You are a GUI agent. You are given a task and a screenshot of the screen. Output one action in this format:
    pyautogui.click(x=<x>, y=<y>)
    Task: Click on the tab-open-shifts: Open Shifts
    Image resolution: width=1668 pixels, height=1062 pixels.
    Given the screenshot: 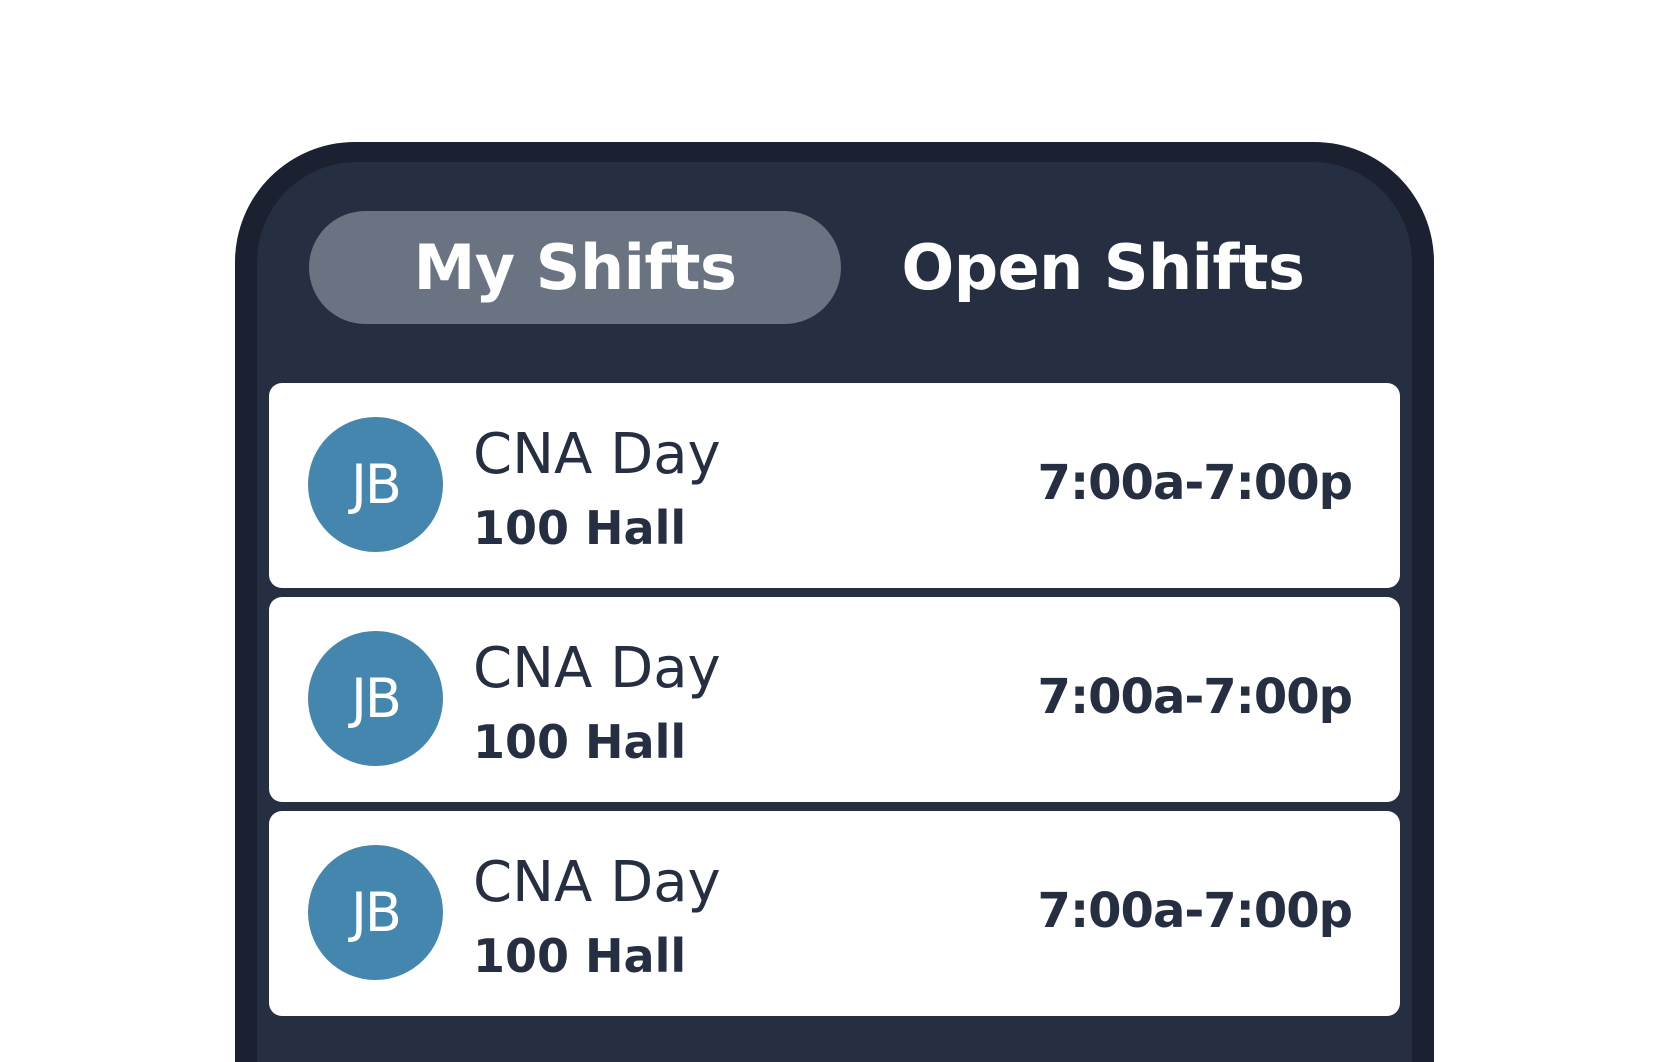 What is the action you would take?
    pyautogui.click(x=1103, y=267)
    